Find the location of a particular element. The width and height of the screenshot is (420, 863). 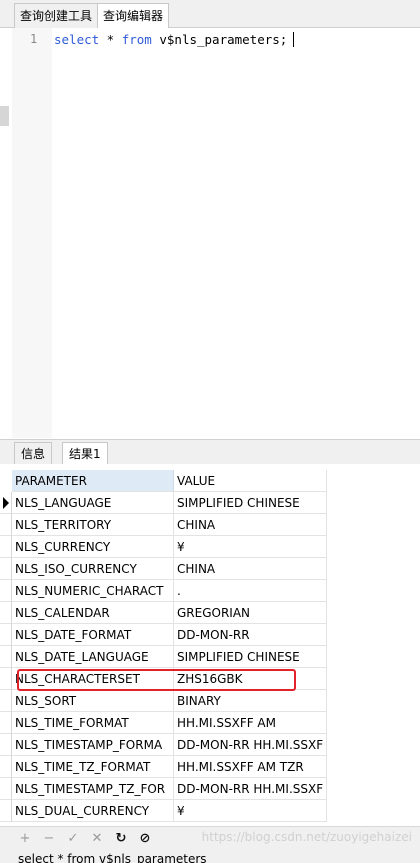

cell-parameter: NLS_DATE_FORMAT is located at coordinates (93, 635).